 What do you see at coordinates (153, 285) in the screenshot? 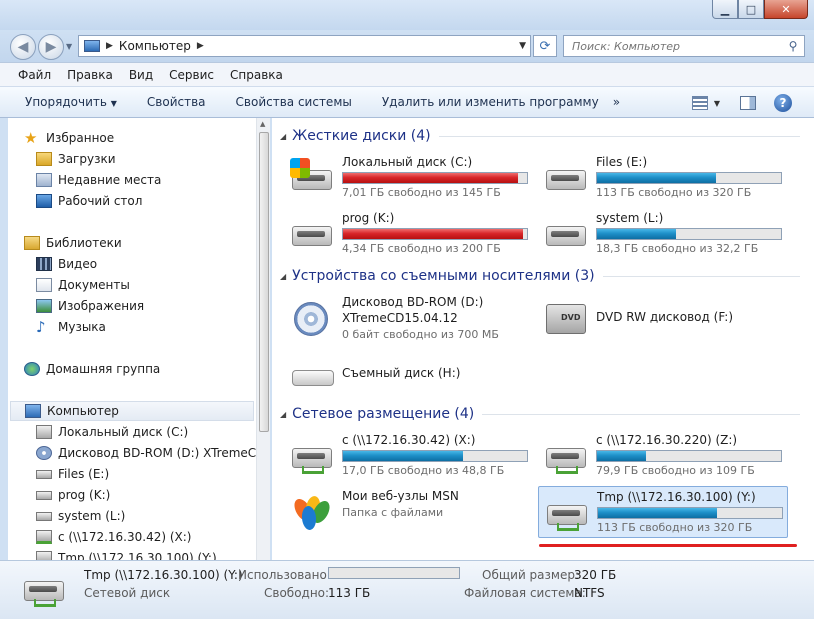
I see `nav-documents: Документы` at bounding box center [153, 285].